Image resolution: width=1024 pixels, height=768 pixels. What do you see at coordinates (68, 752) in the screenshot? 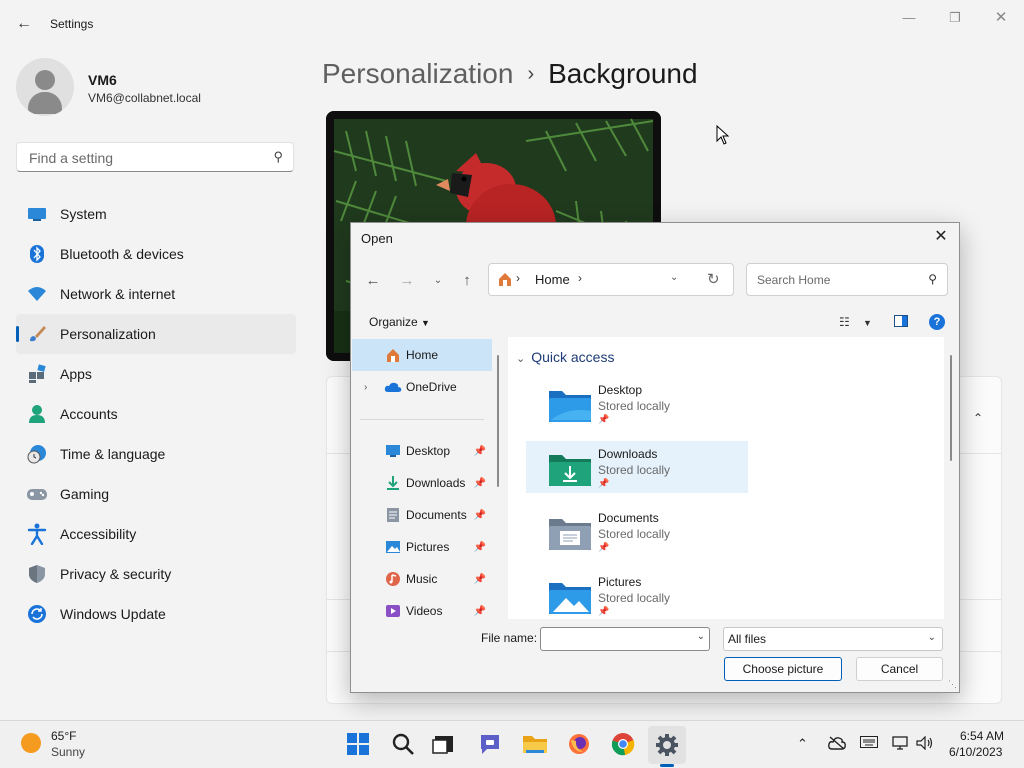
I see `weather-condition: Sunny` at bounding box center [68, 752].